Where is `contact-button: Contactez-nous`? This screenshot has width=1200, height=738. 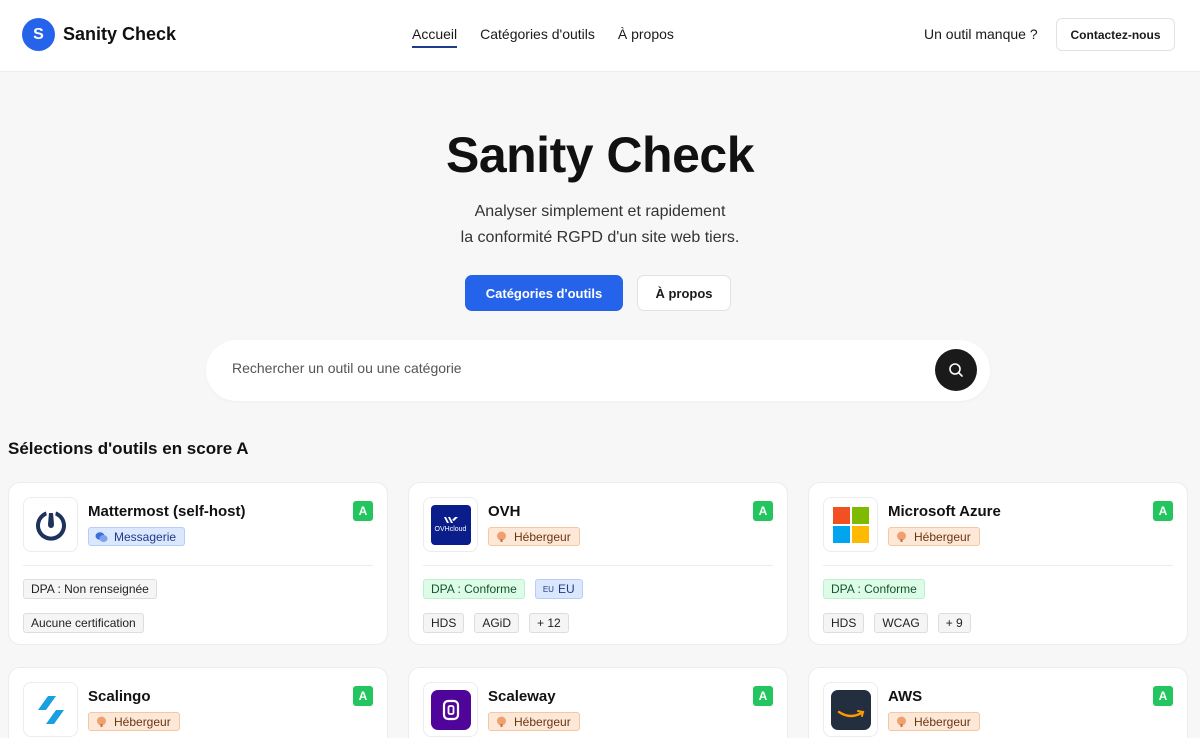
contact-button: Contactez-nous is located at coordinates (1115, 34).